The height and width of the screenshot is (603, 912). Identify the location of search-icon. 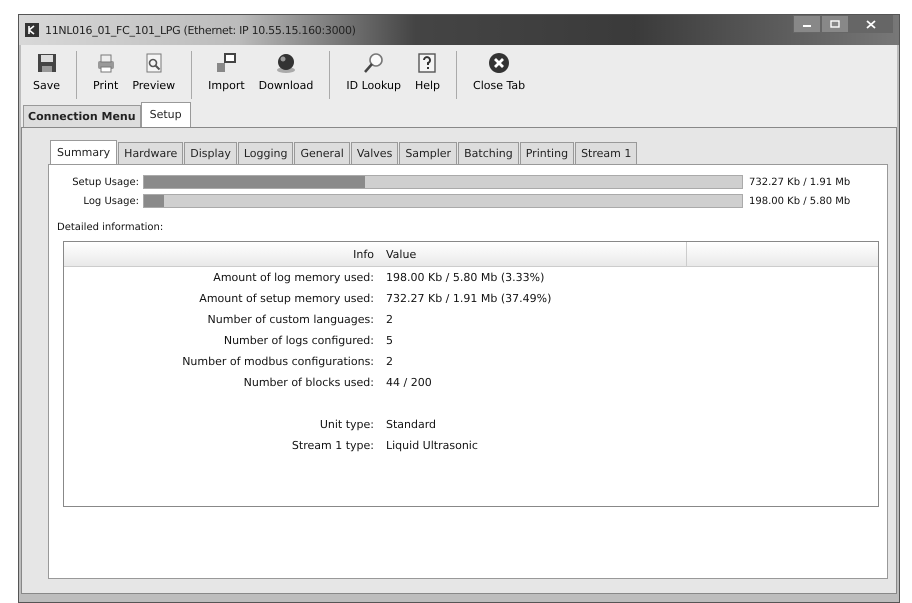
(374, 63).